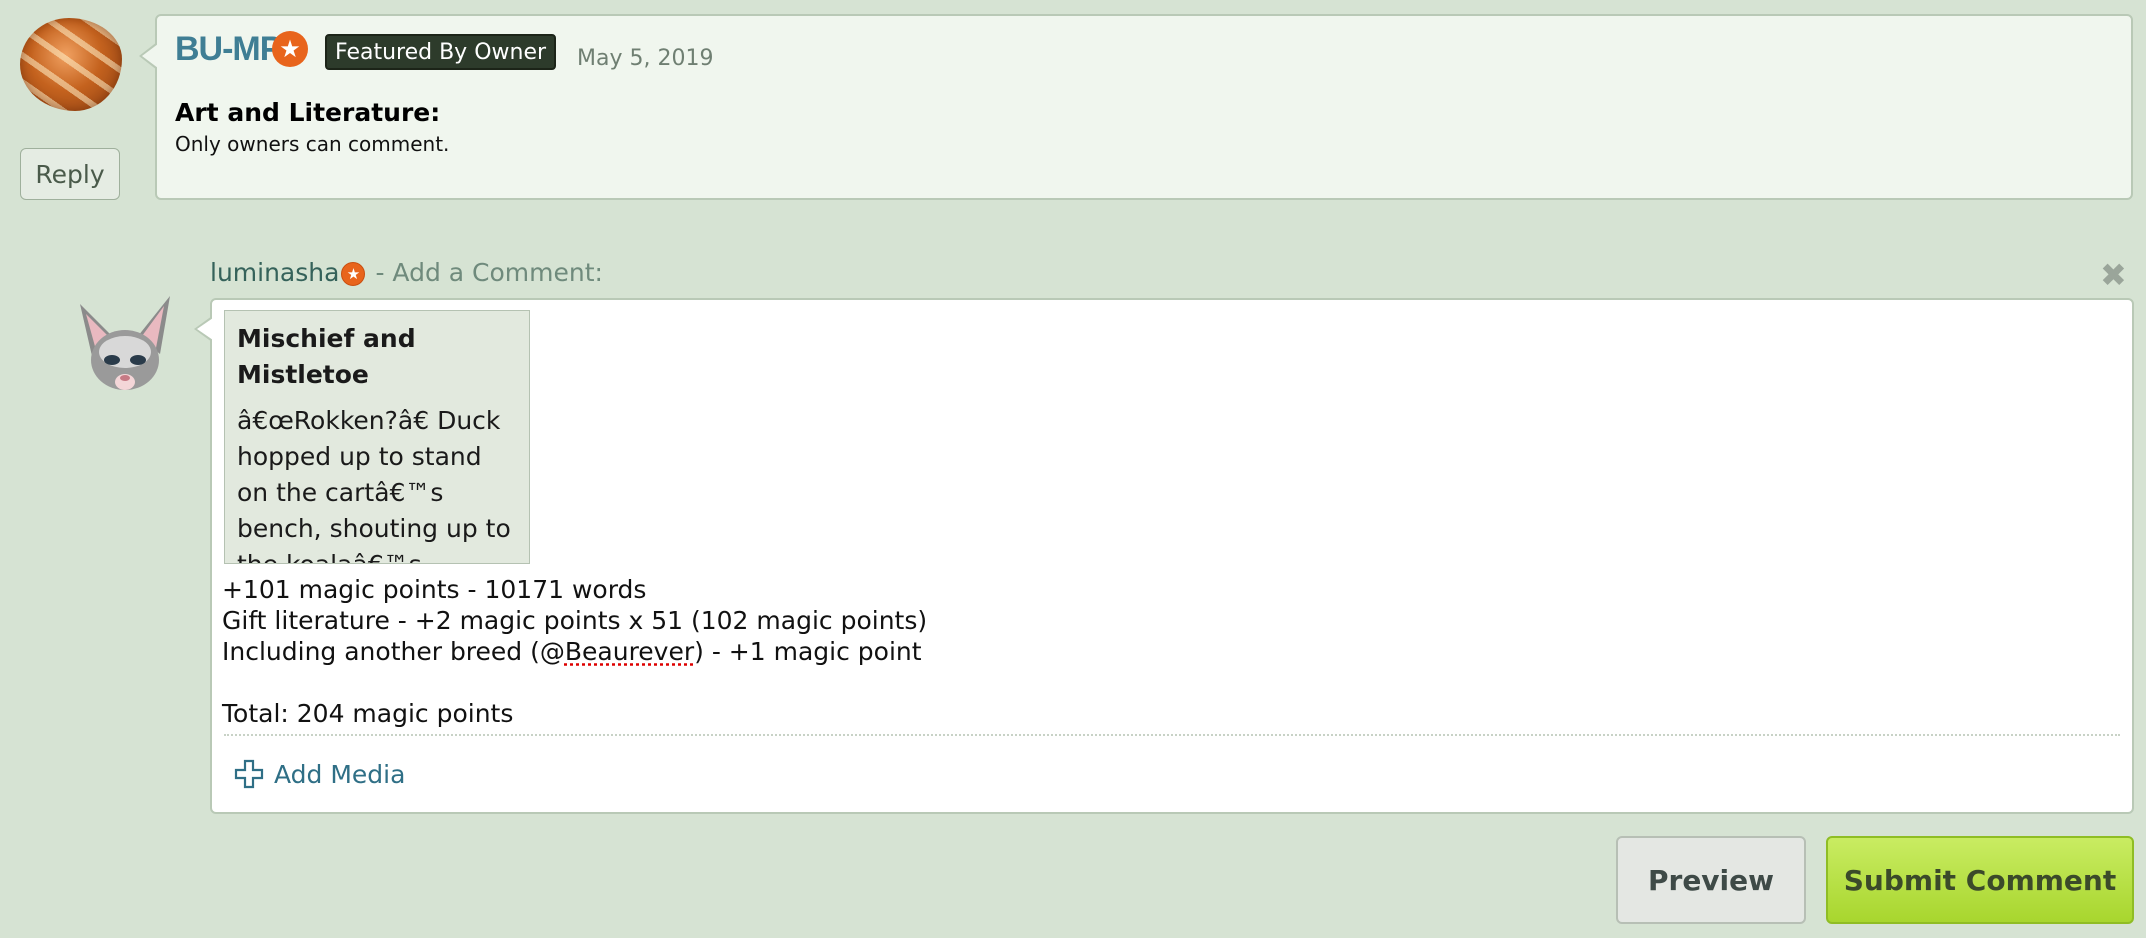 The height and width of the screenshot is (938, 2146). Describe the element at coordinates (1172, 735) in the screenshot. I see `divider` at that location.